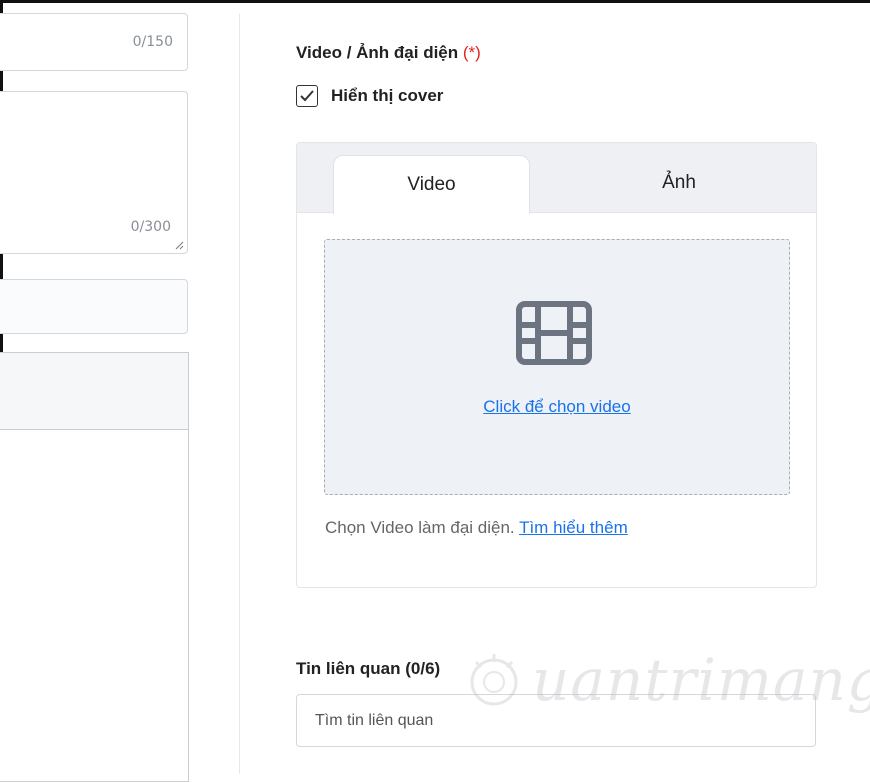 Image resolution: width=870 pixels, height=782 pixels. I want to click on show-cover-option: Hiển thị cover, so click(369, 96).